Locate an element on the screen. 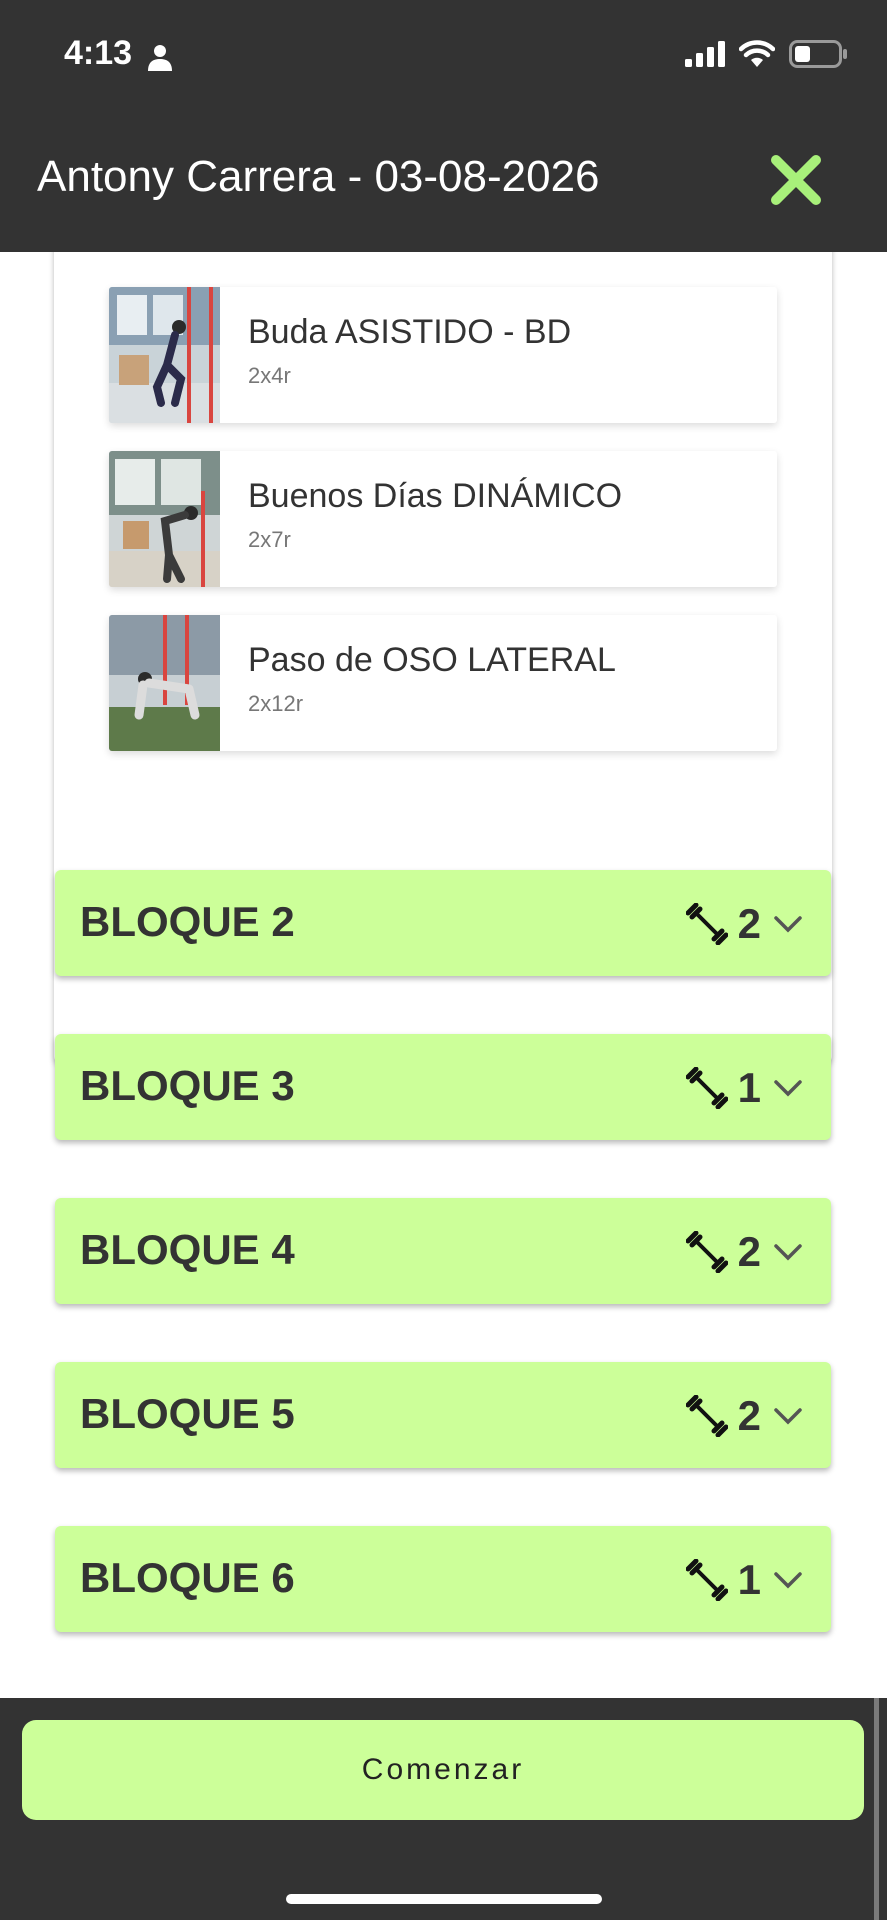  close-icon is located at coordinates (796, 180).